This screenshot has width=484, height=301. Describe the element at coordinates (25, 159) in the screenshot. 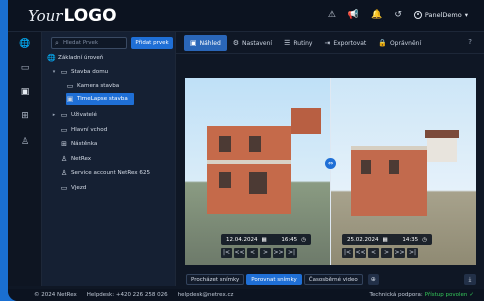

I see `sidebar-rail: 🌐 ▭ ▣ ⊞ ♙` at that location.